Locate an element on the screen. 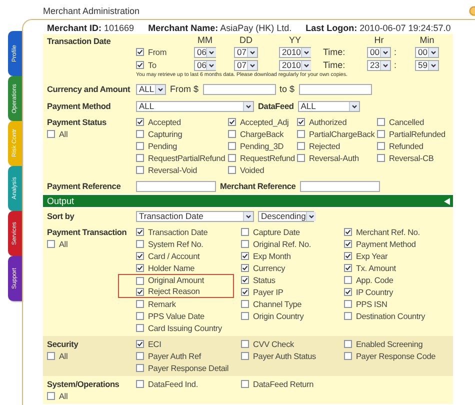 The width and height of the screenshot is (475, 405). checkbox-label: Status is located at coordinates (264, 280).